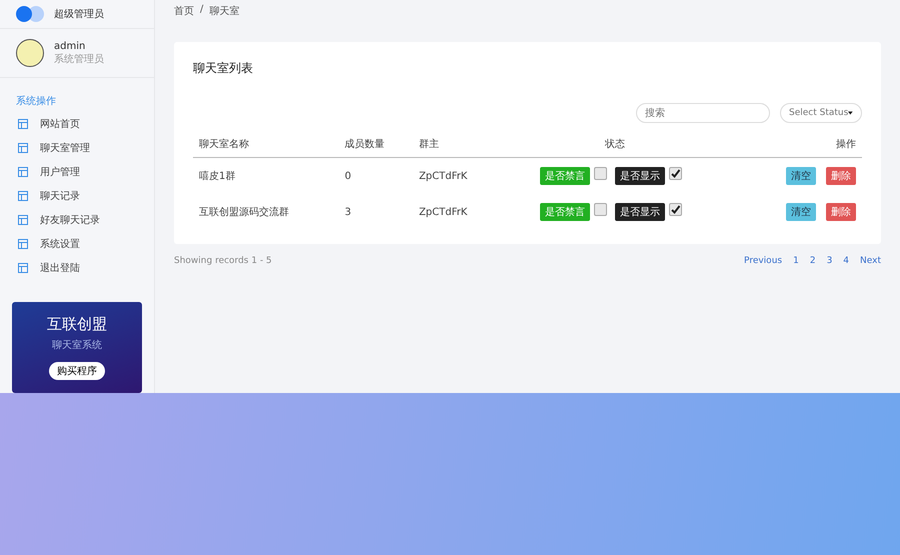 Image resolution: width=900 pixels, height=555 pixels. What do you see at coordinates (77, 124) in the screenshot?
I see `sidebar-item: 网站首页` at bounding box center [77, 124].